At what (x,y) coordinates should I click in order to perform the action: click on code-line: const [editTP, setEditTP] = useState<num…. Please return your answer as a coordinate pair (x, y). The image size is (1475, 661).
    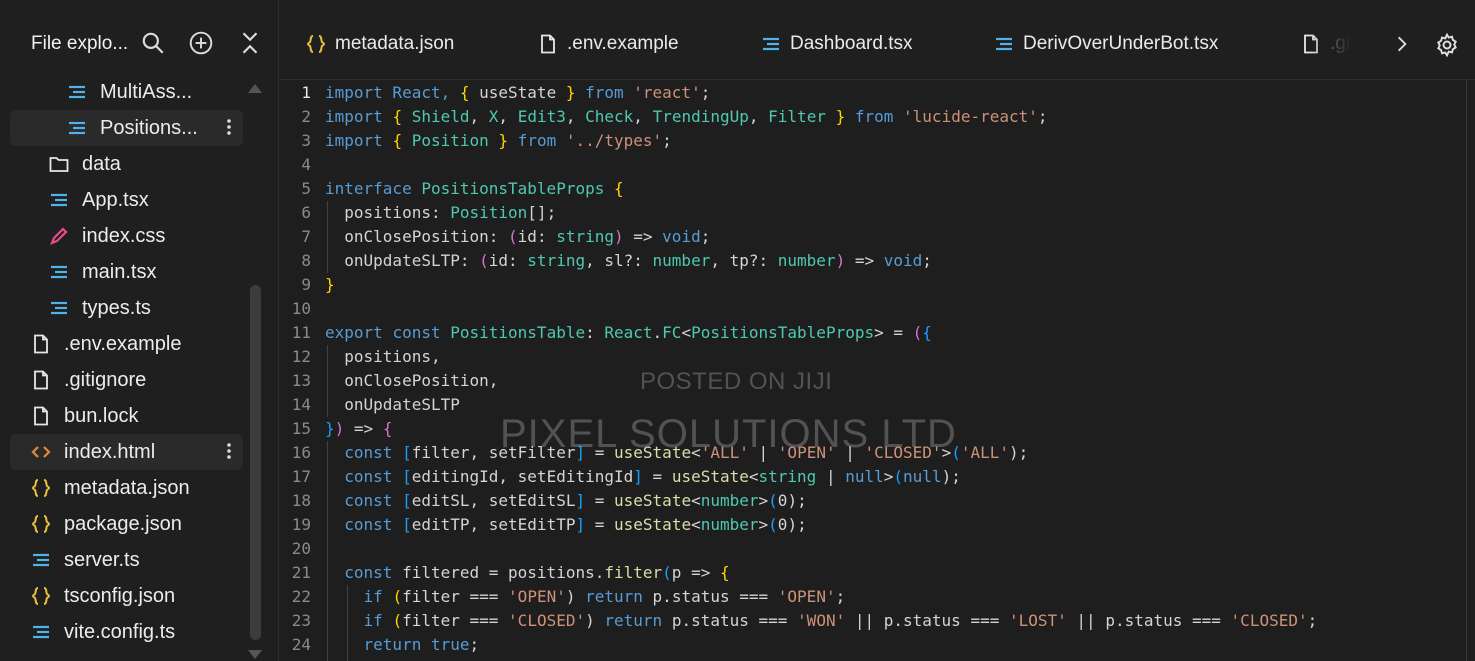
    Looking at the image, I should click on (821, 525).